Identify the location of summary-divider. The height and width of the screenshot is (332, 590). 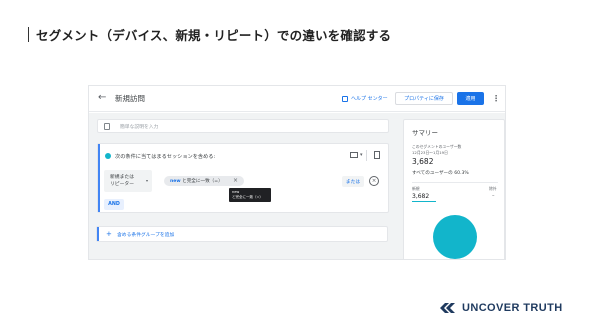
(455, 182).